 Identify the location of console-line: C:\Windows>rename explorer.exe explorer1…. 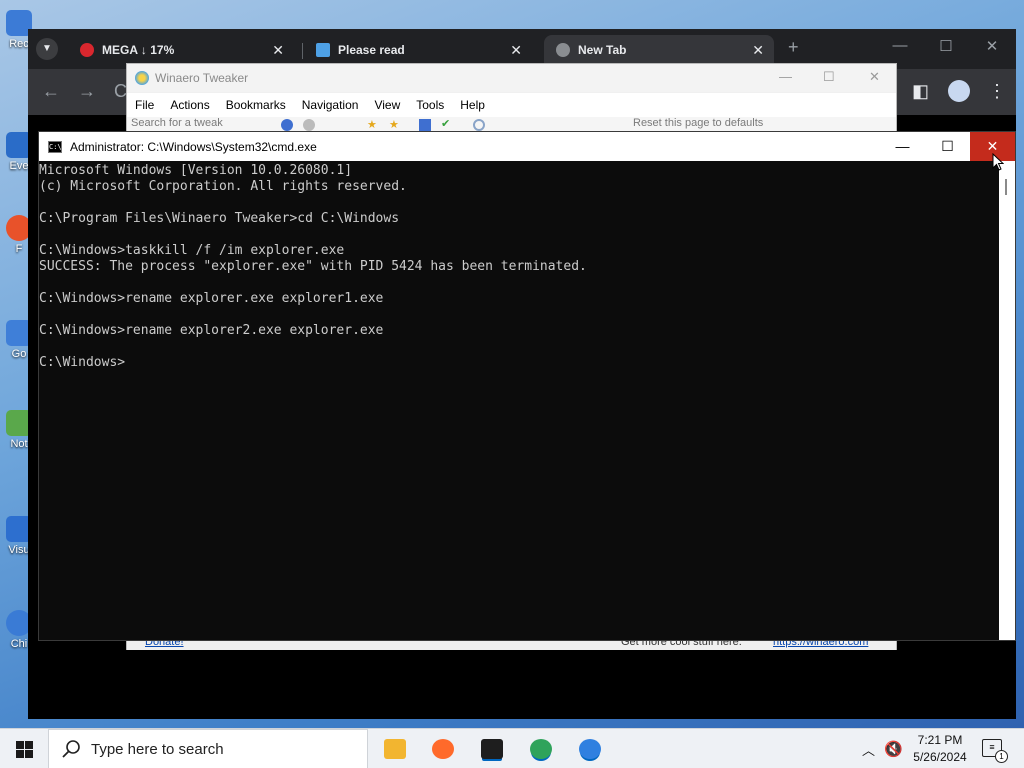
(211, 298).